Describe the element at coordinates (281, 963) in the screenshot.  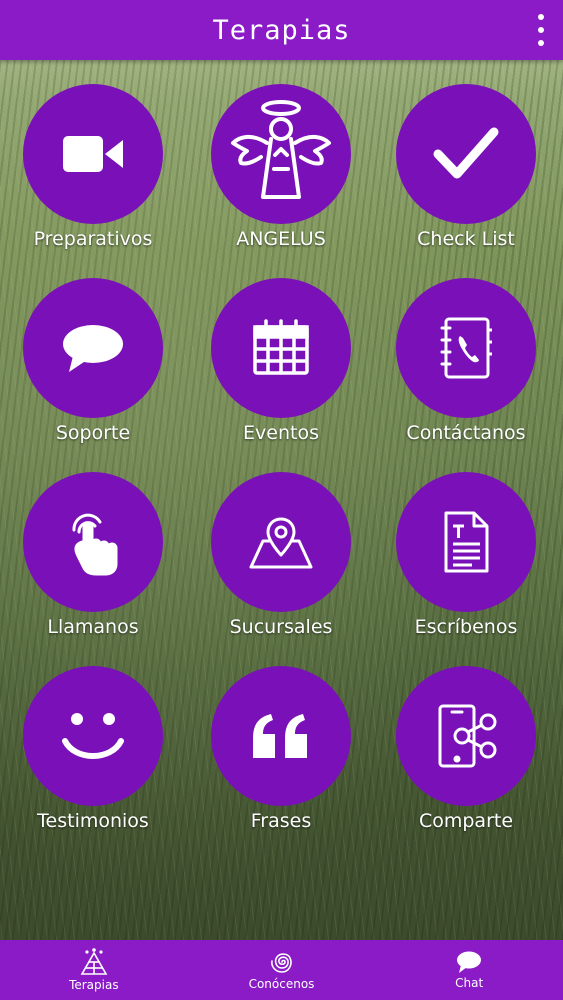
I see `spiral-icon` at that location.